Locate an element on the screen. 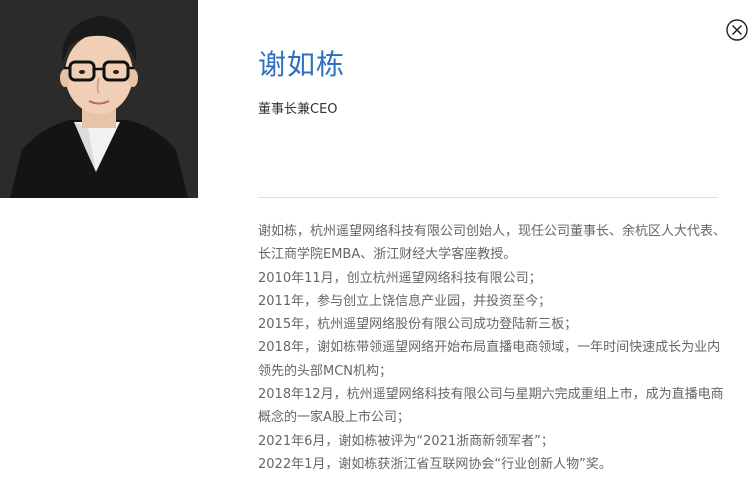 This screenshot has height=484, width=754. close-circle-icon is located at coordinates (737, 30).